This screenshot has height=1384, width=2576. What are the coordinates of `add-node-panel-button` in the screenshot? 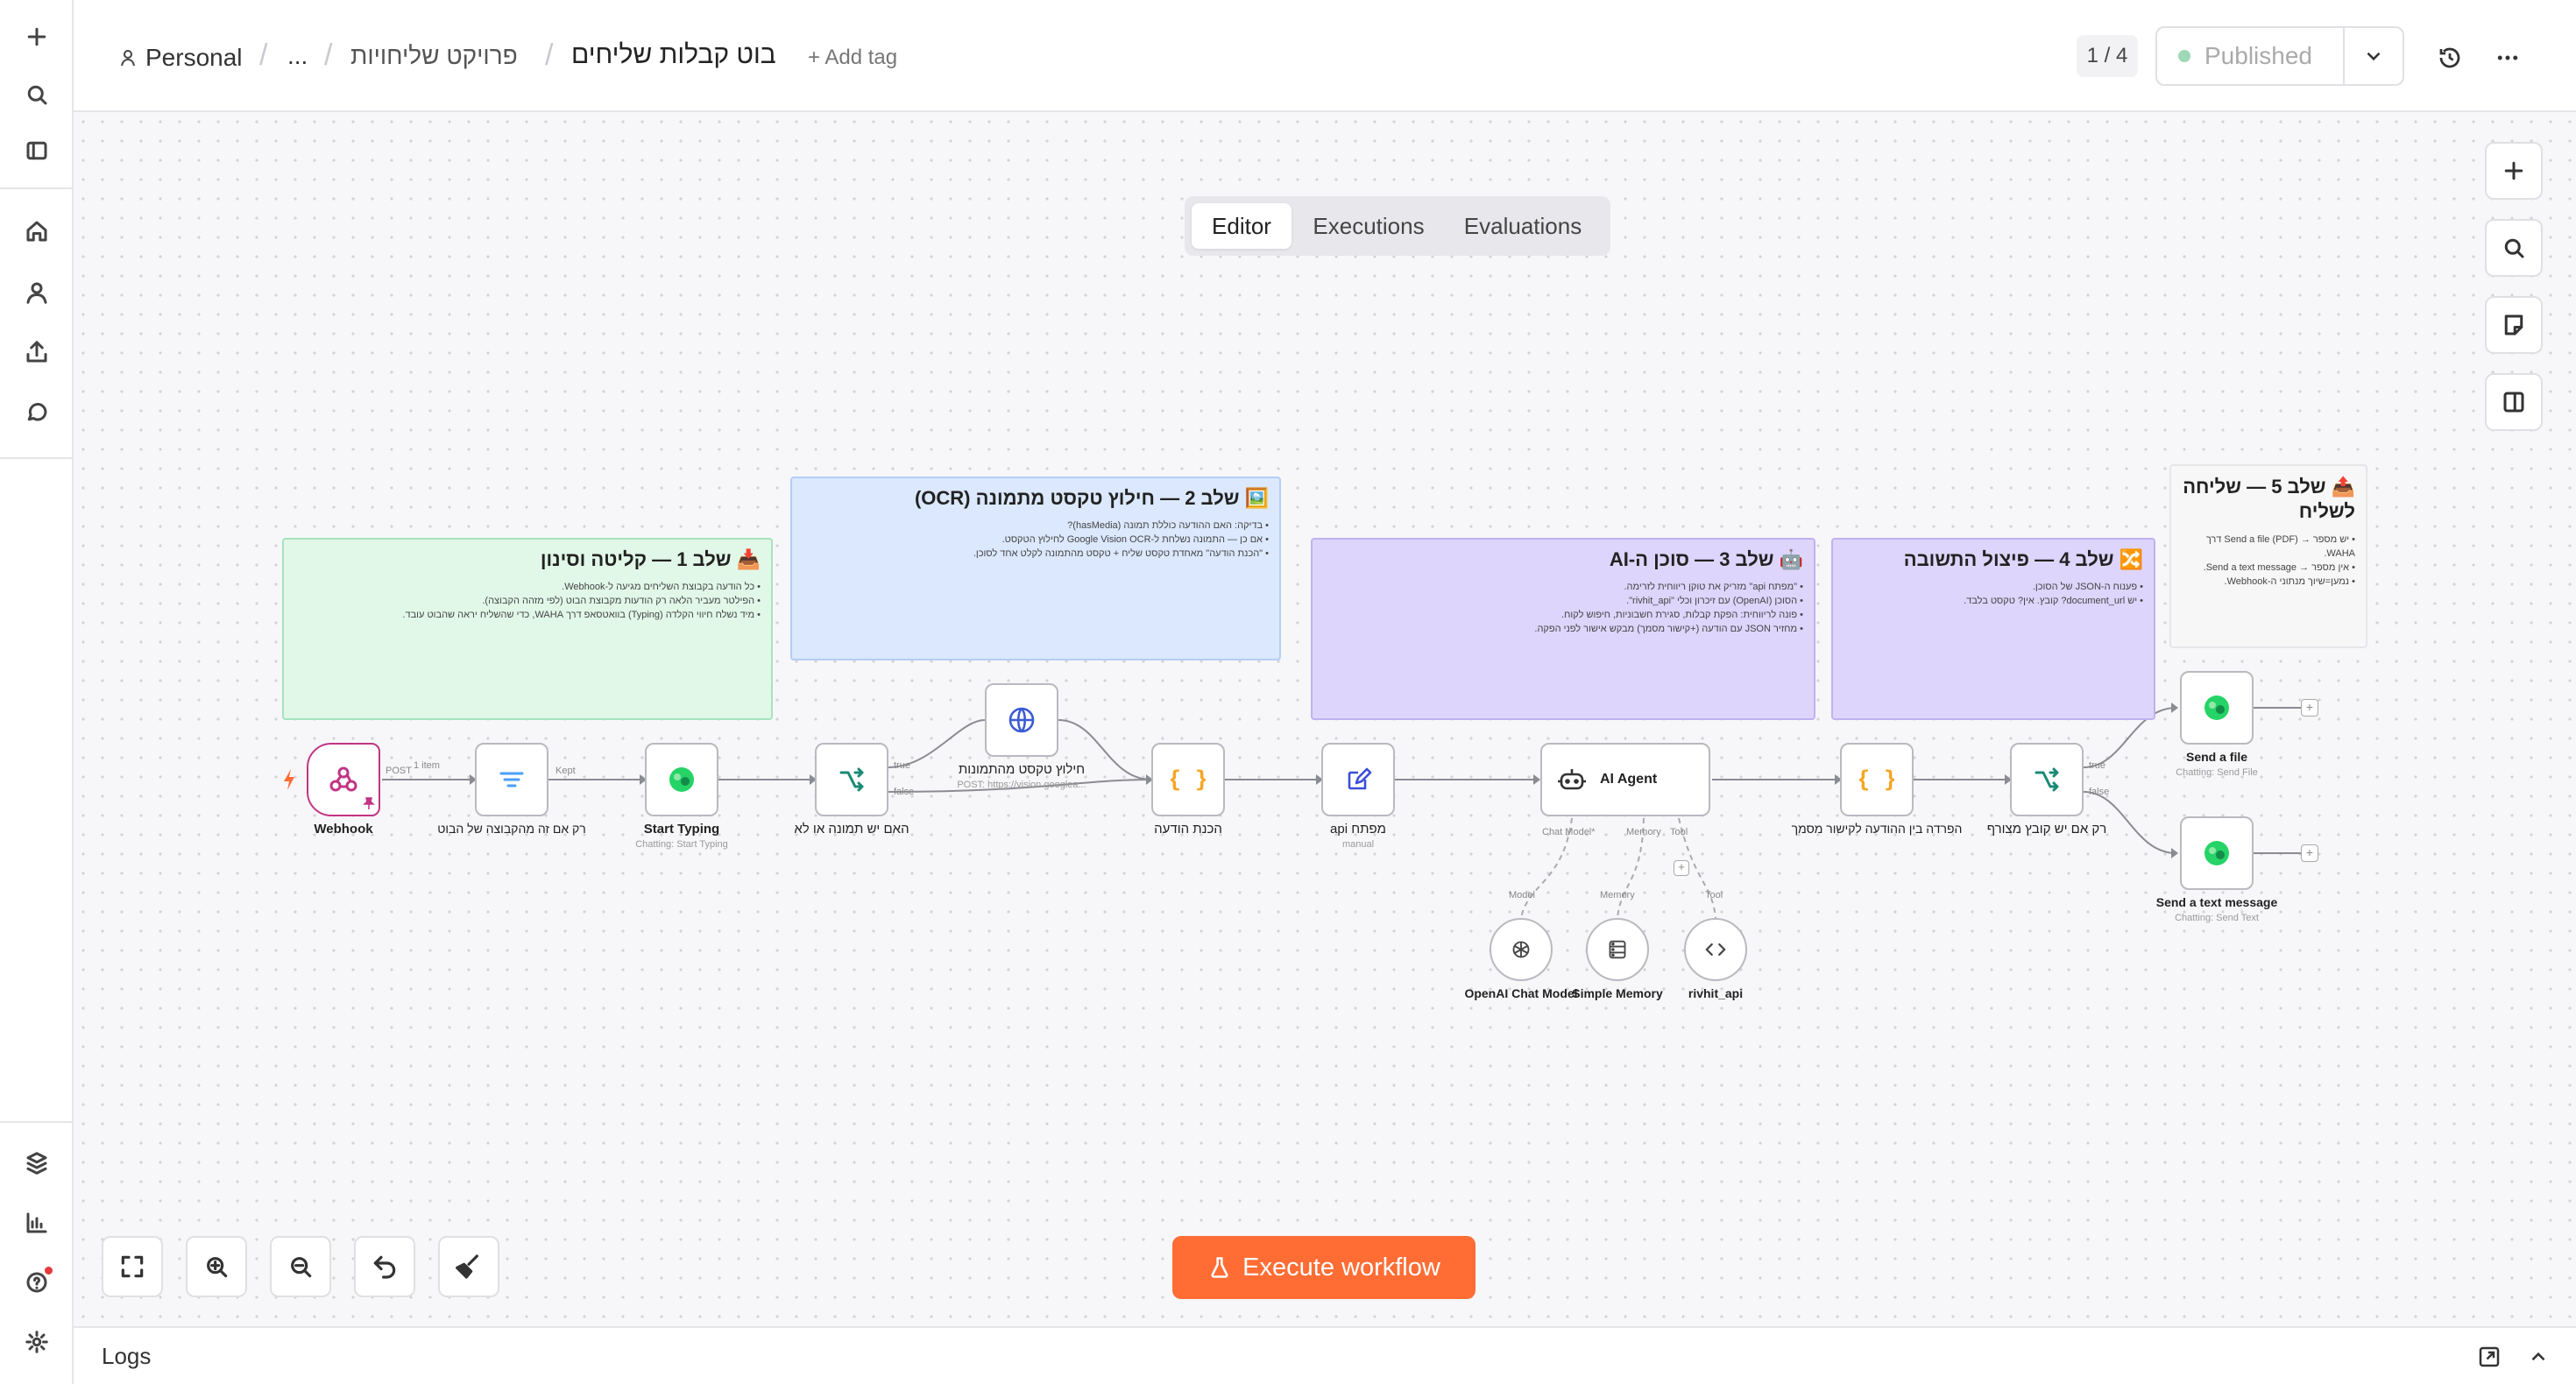 It's located at (2514, 171).